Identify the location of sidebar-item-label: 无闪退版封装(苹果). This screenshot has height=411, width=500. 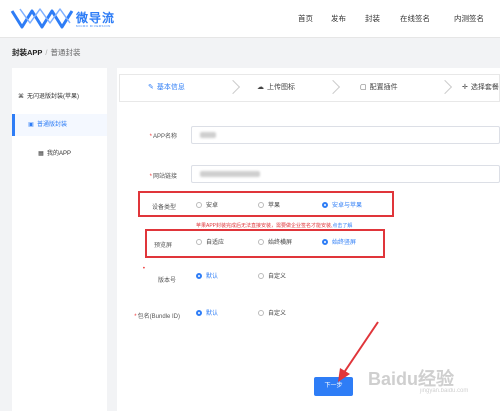
(53, 97).